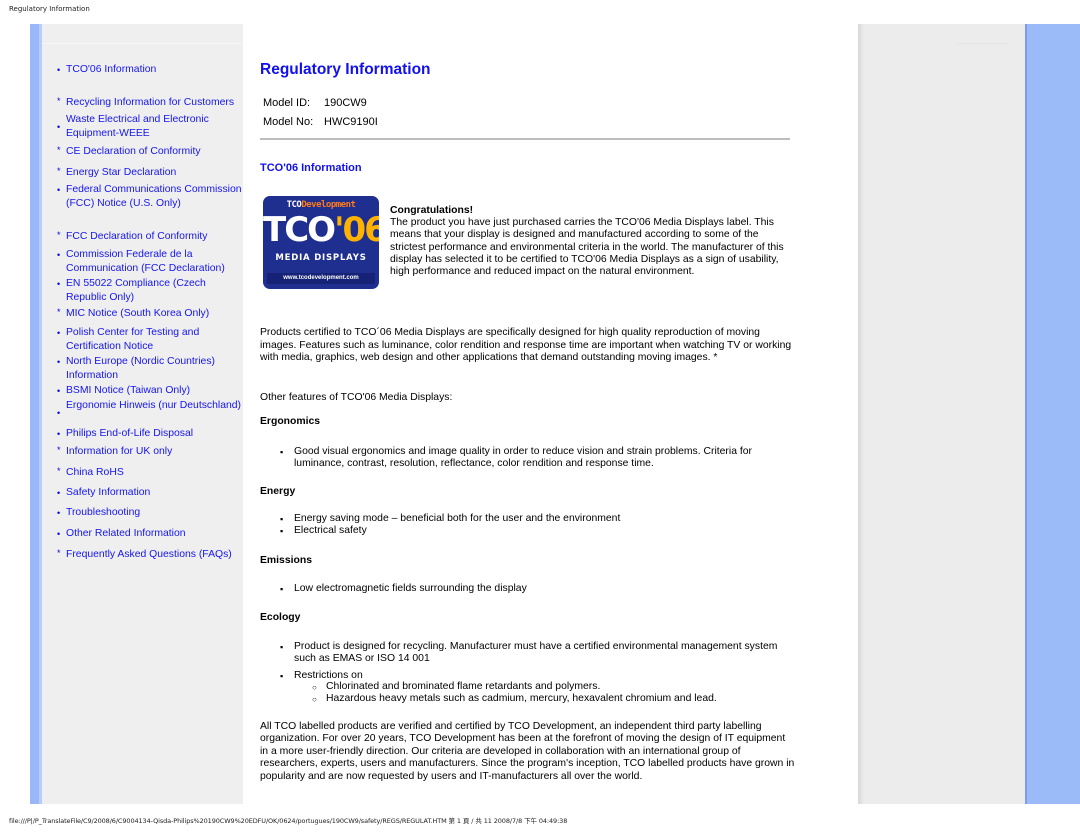 Image resolution: width=1080 pixels, height=834 pixels. I want to click on other-features-text: Other features of TCO'06 Media Displays:, so click(356, 397).